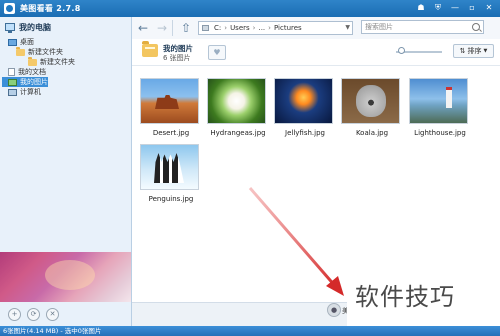  What do you see at coordinates (288, 28) in the screenshot?
I see `breadcrumb-pictures: Pictures` at bounding box center [288, 28].